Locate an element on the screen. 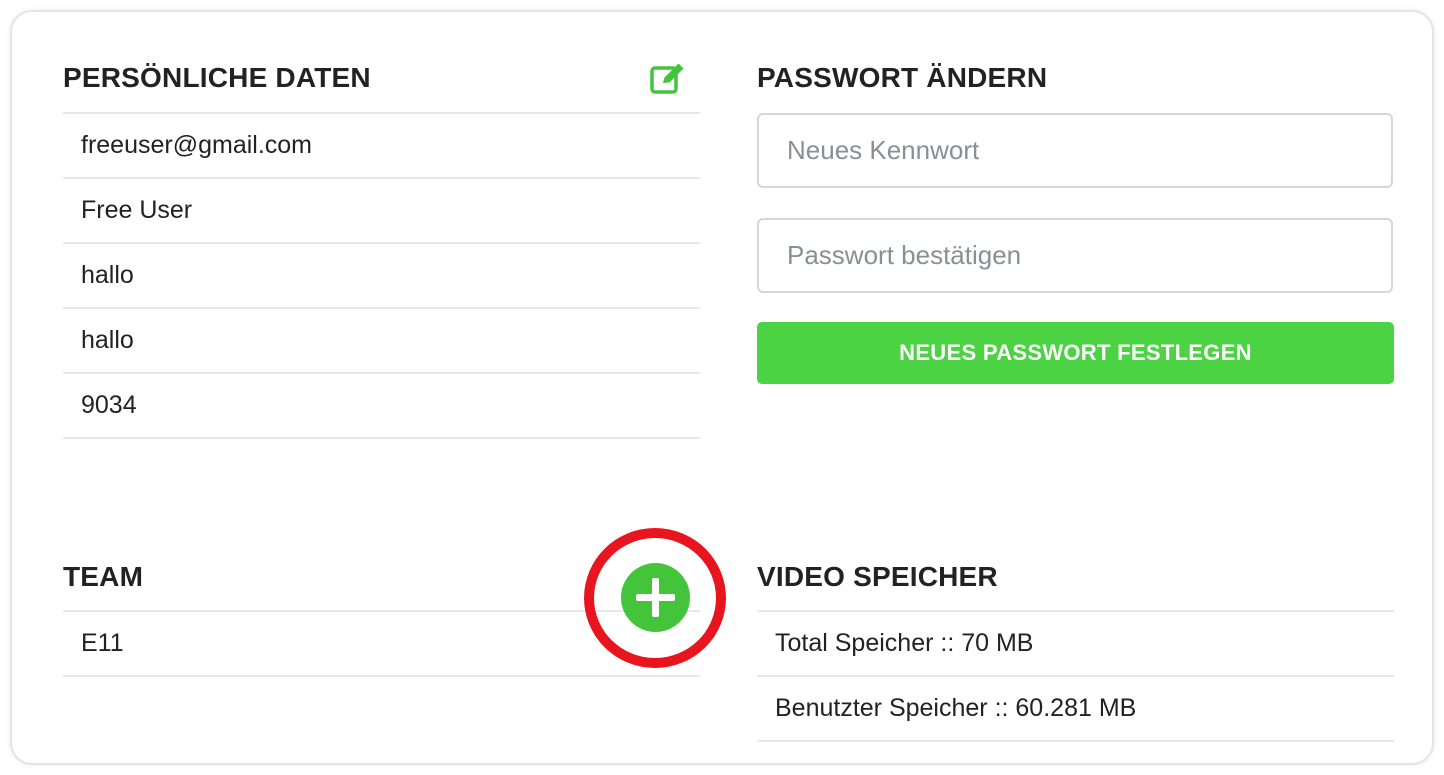  video-storage-title: VIDEO SPEICHER is located at coordinates (877, 576).